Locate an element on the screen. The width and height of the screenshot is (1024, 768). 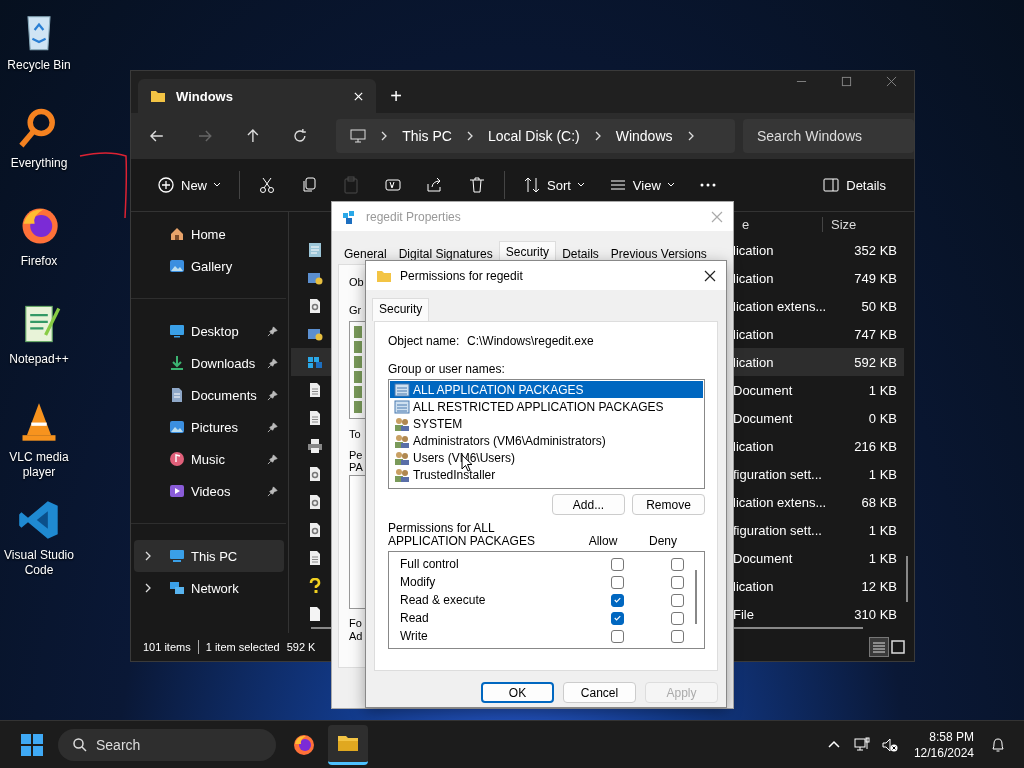
permission-name: Write is located at coordinates (414, 636).